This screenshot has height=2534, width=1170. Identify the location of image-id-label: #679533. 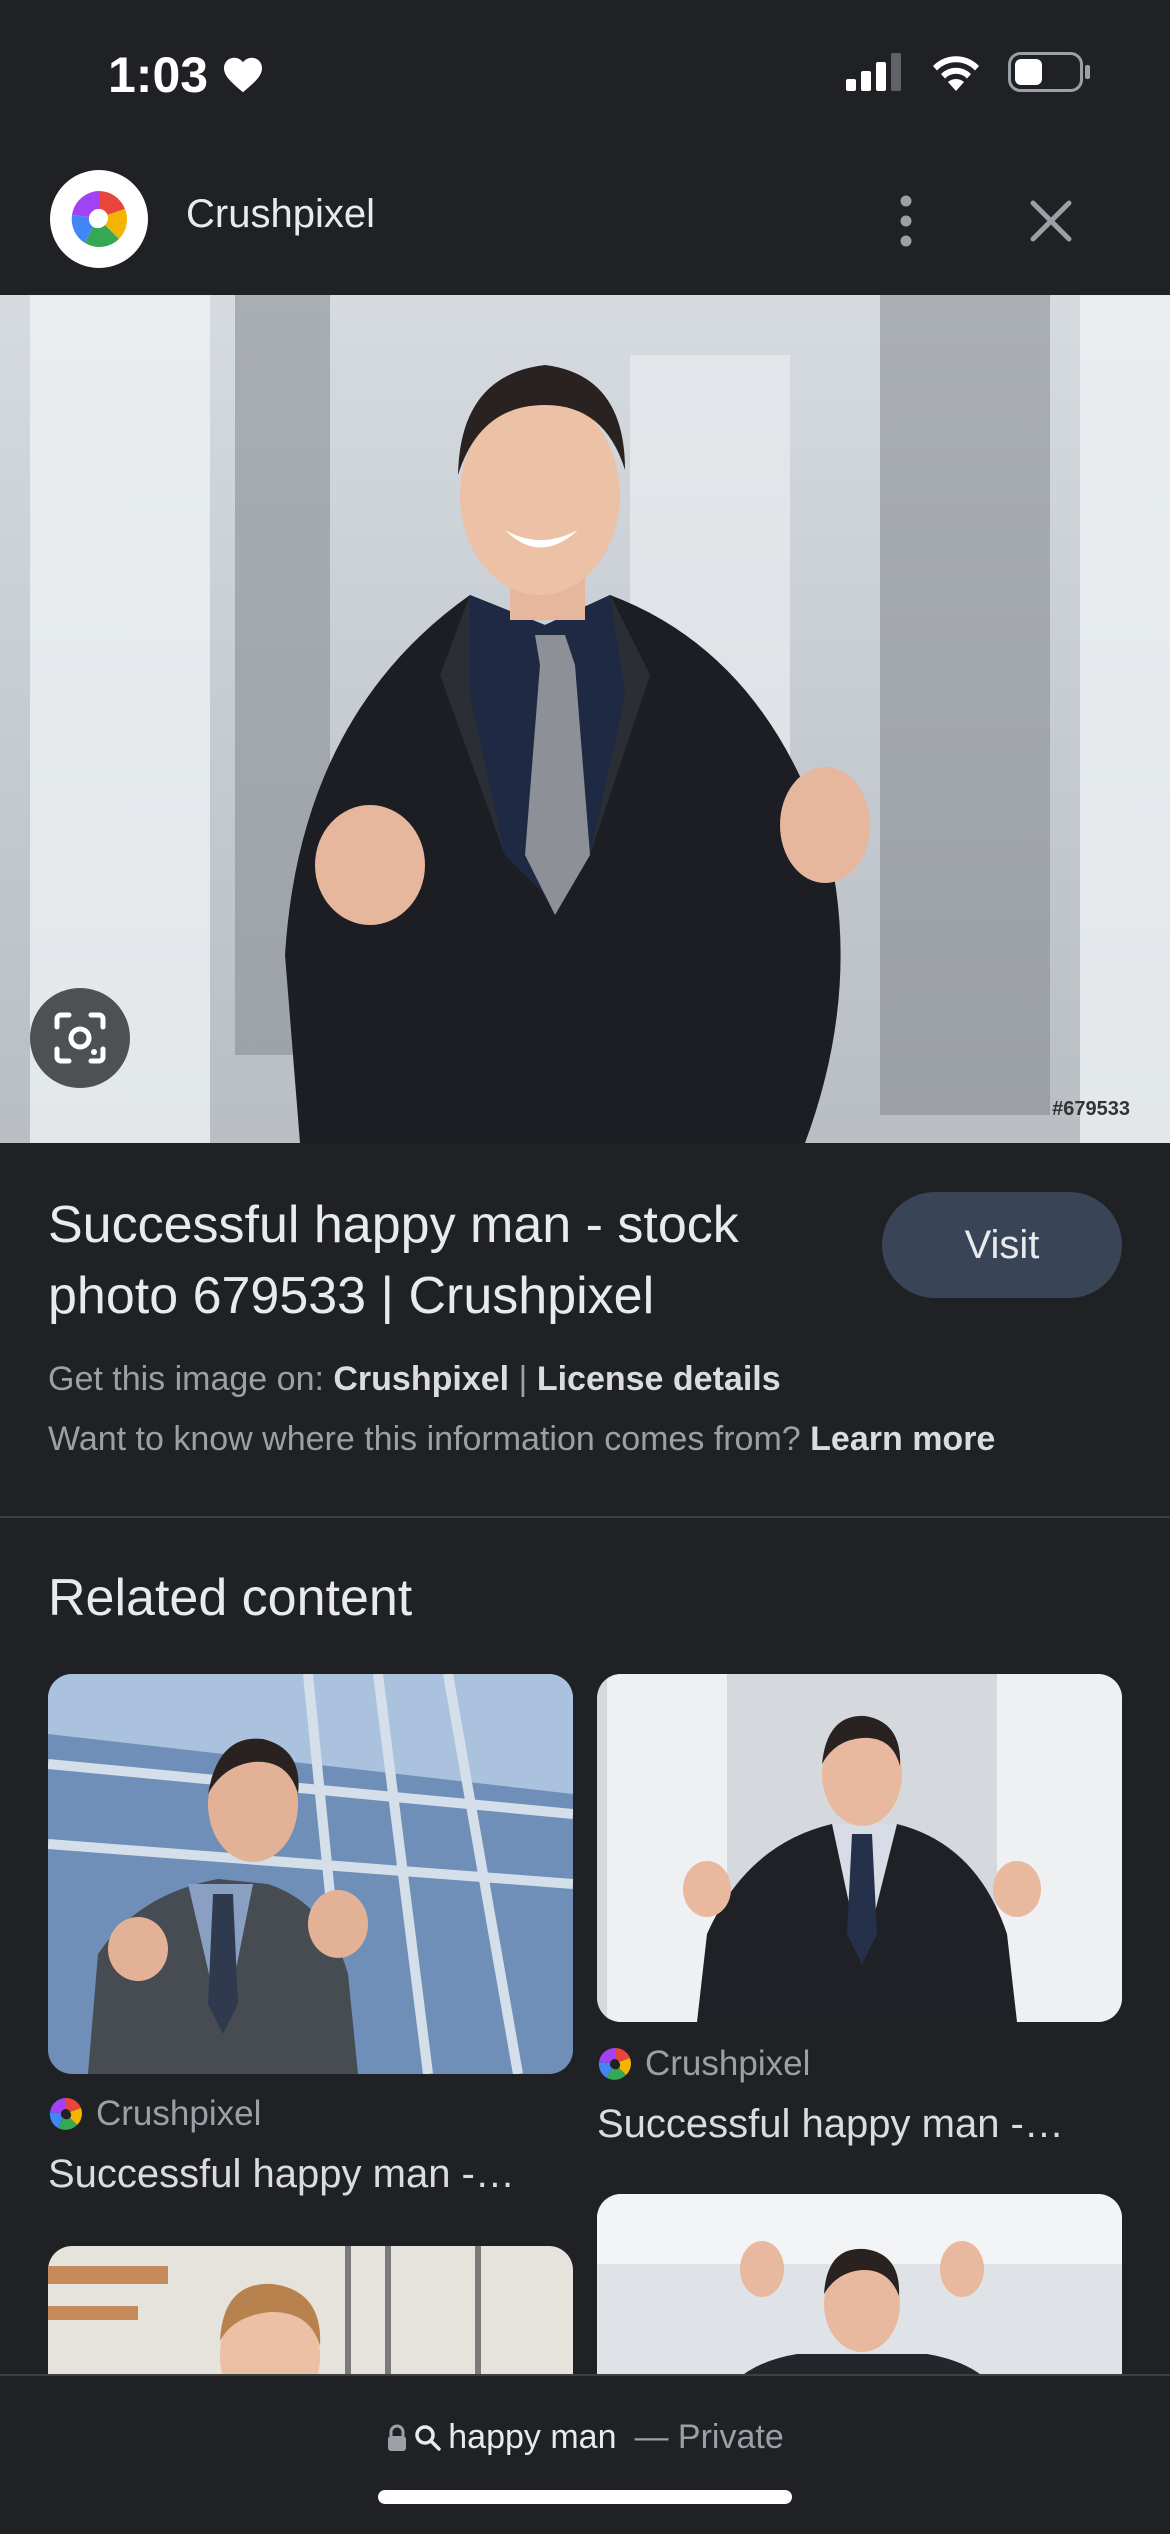
(1091, 1109).